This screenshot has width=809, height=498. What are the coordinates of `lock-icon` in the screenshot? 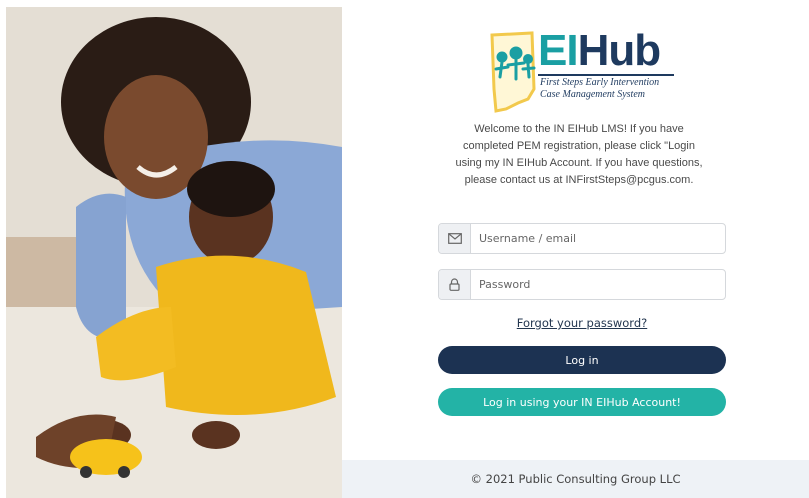 It's located at (455, 284).